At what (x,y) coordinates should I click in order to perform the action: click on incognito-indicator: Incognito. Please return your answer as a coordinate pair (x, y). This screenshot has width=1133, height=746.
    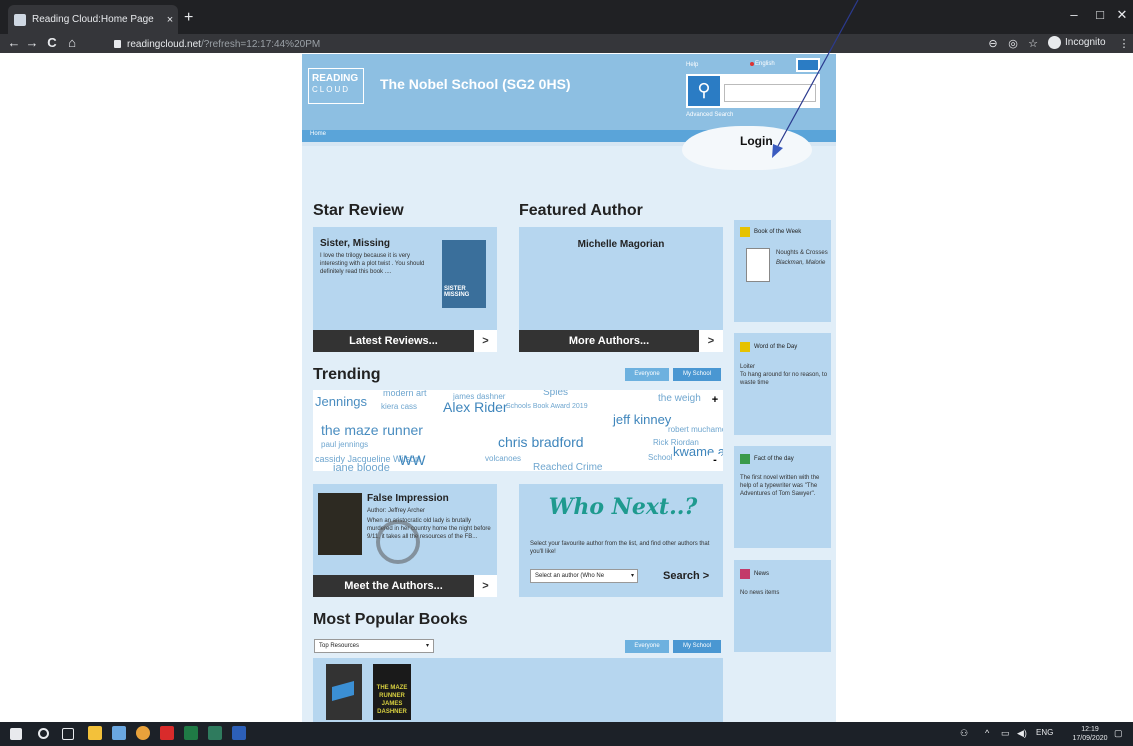
    Looking at the image, I should click on (1077, 42).